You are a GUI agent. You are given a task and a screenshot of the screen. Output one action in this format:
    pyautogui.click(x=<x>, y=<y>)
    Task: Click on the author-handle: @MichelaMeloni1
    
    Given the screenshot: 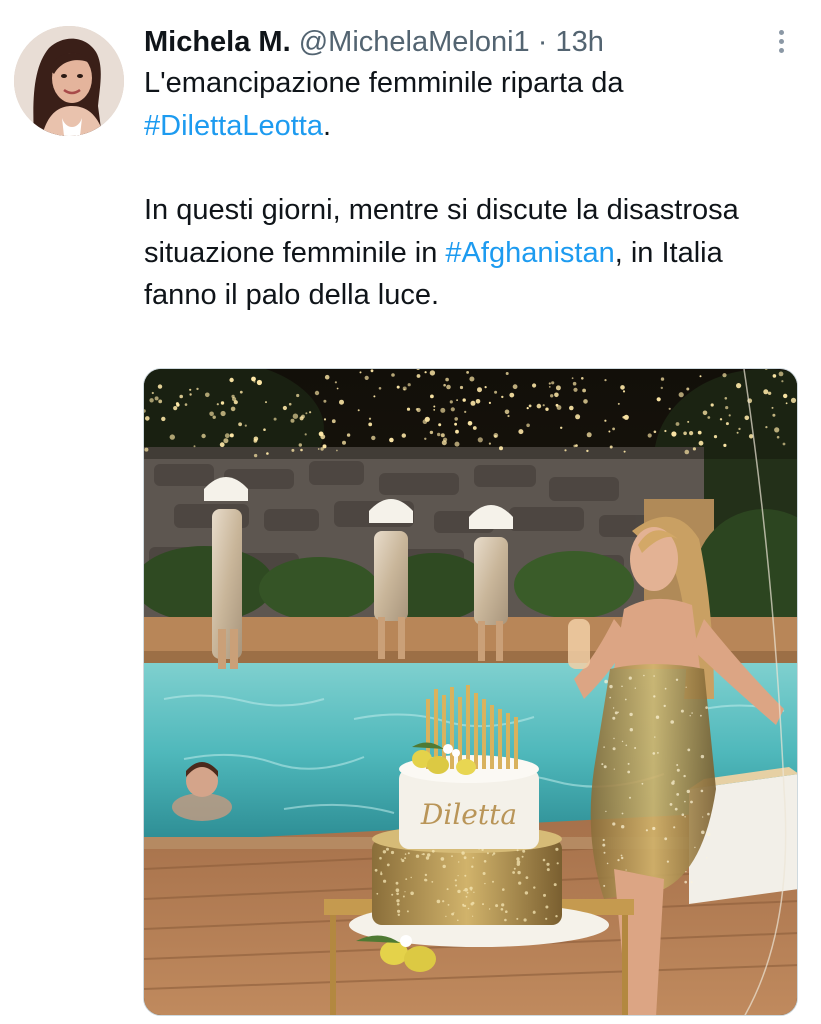 What is the action you would take?
    pyautogui.click(x=414, y=42)
    